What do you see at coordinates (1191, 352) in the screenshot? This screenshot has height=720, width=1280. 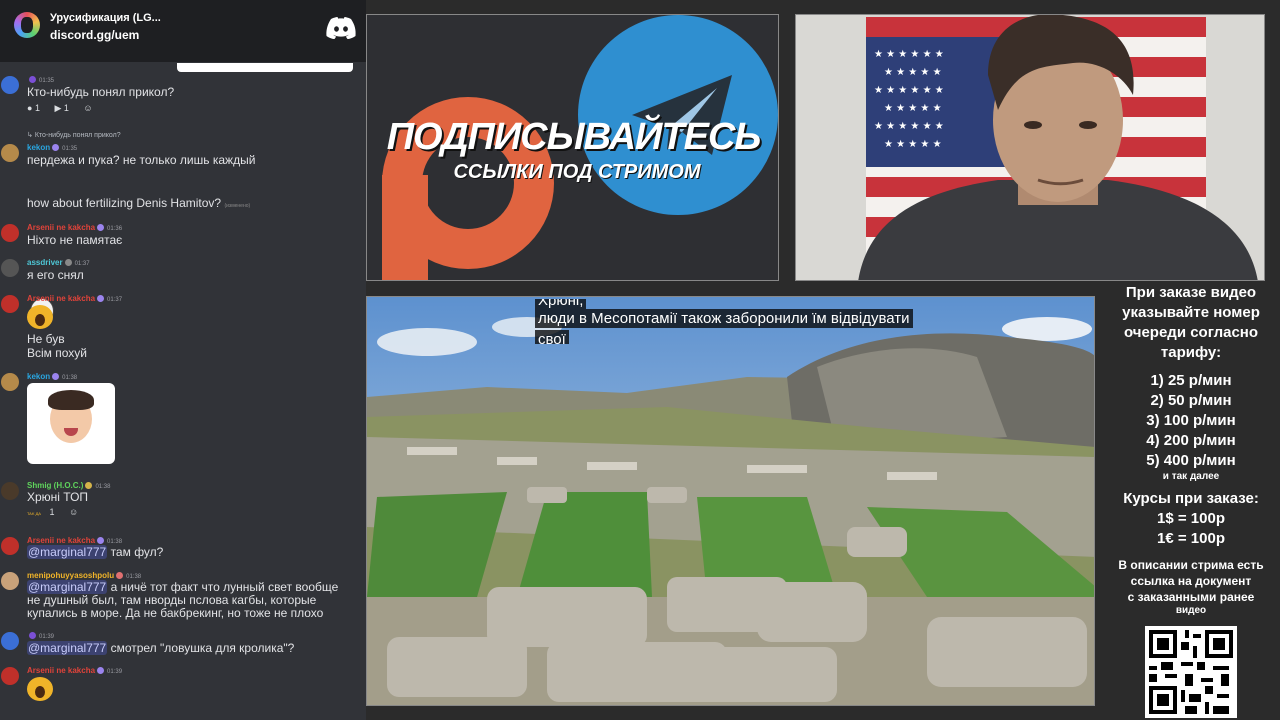 I see `price-header: тарифу:` at bounding box center [1191, 352].